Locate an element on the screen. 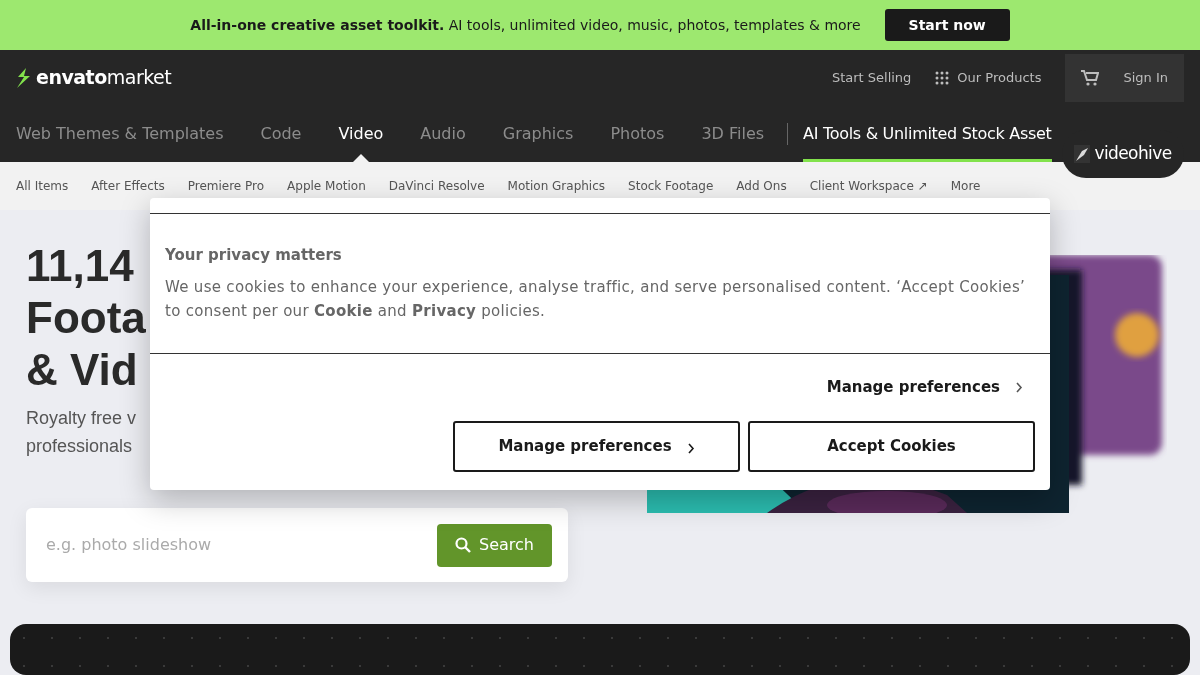  subnav-link: Premiere Pro is located at coordinates (226, 186).